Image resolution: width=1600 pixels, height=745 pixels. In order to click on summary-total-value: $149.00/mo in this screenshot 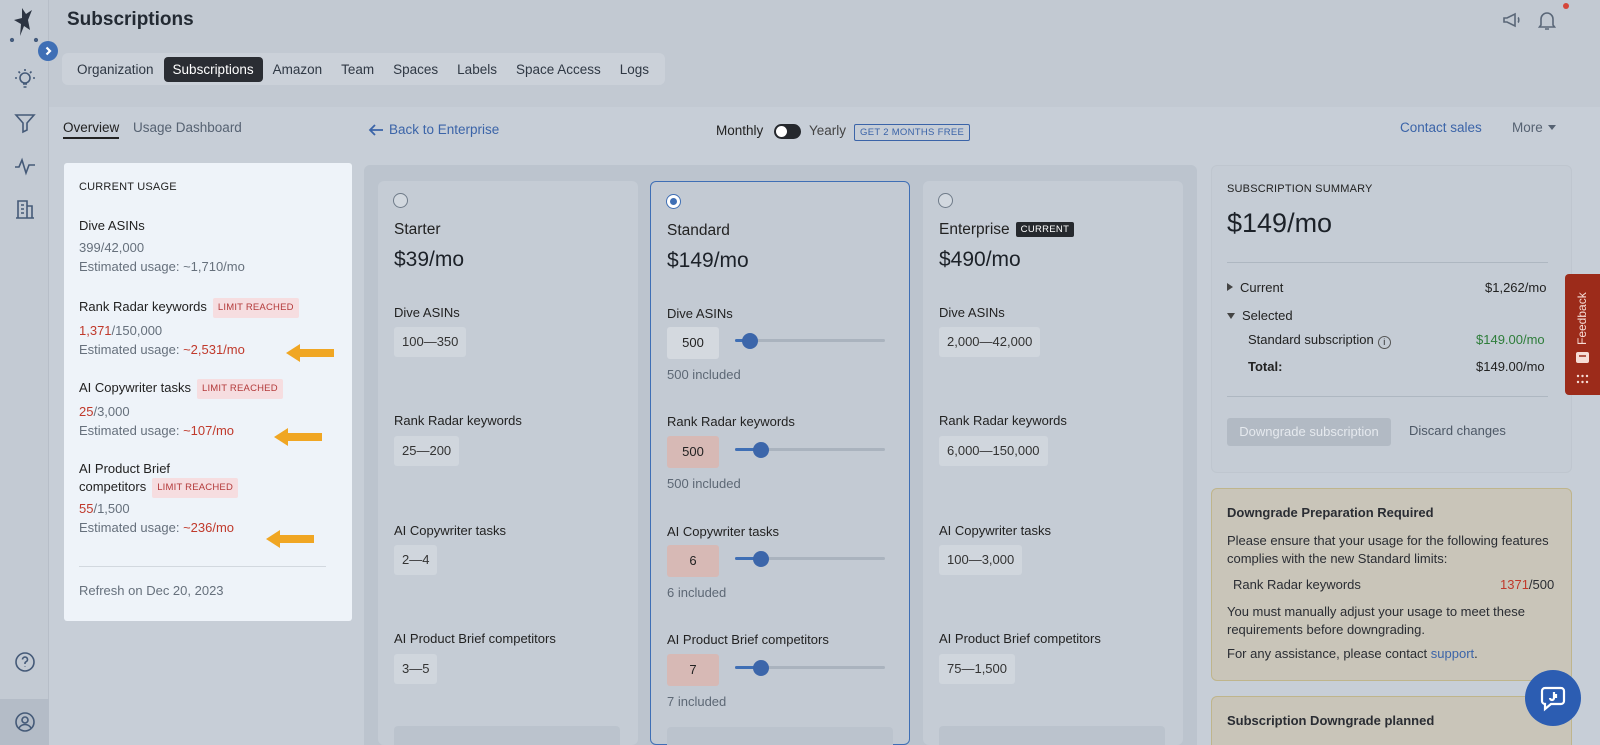, I will do `click(1510, 366)`.